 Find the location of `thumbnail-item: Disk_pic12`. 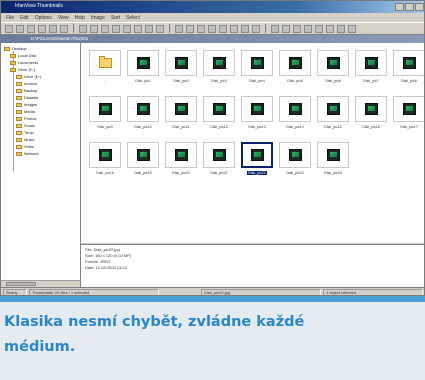

thumbnail-item: Disk_pic12 is located at coordinates (219, 116).